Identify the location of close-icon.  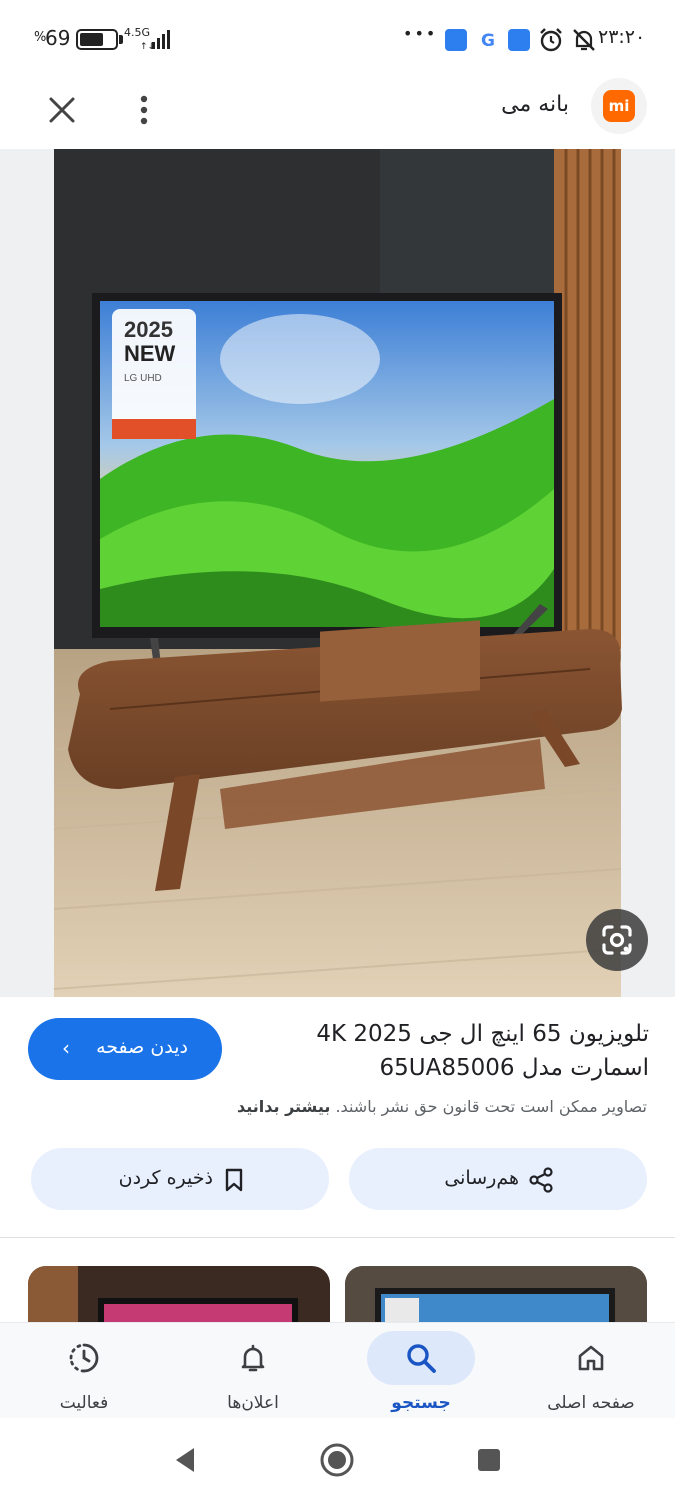
(62, 110).